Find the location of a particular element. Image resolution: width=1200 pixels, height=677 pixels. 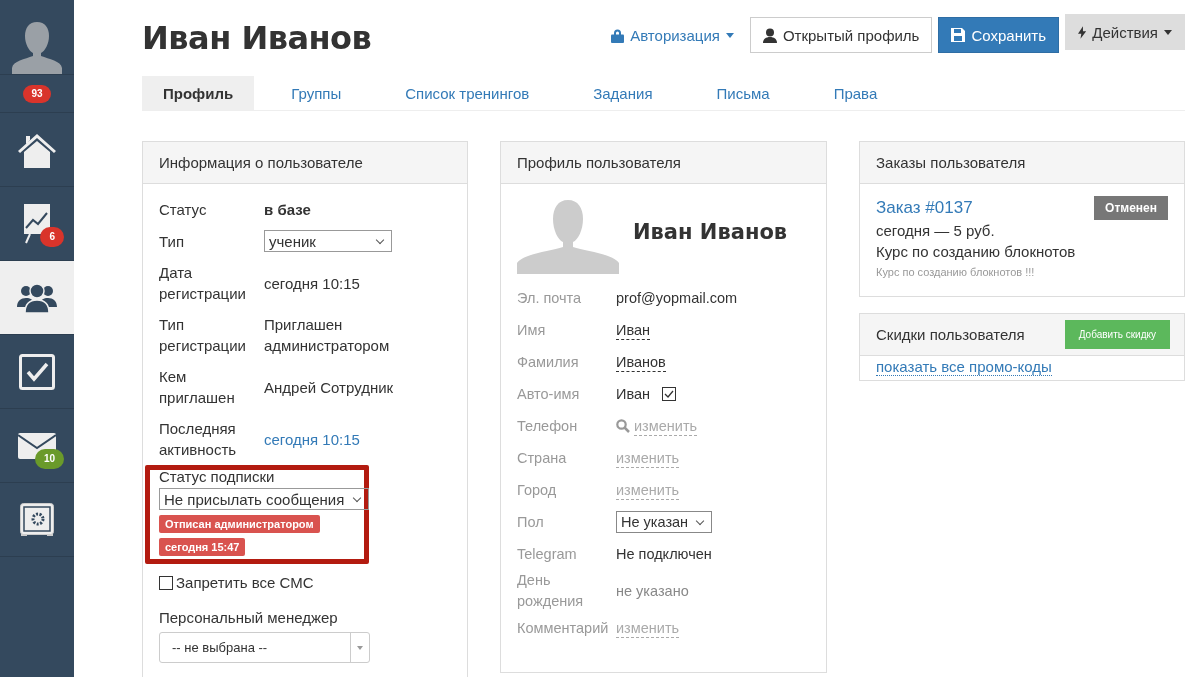

tab: Группы is located at coordinates (316, 93).